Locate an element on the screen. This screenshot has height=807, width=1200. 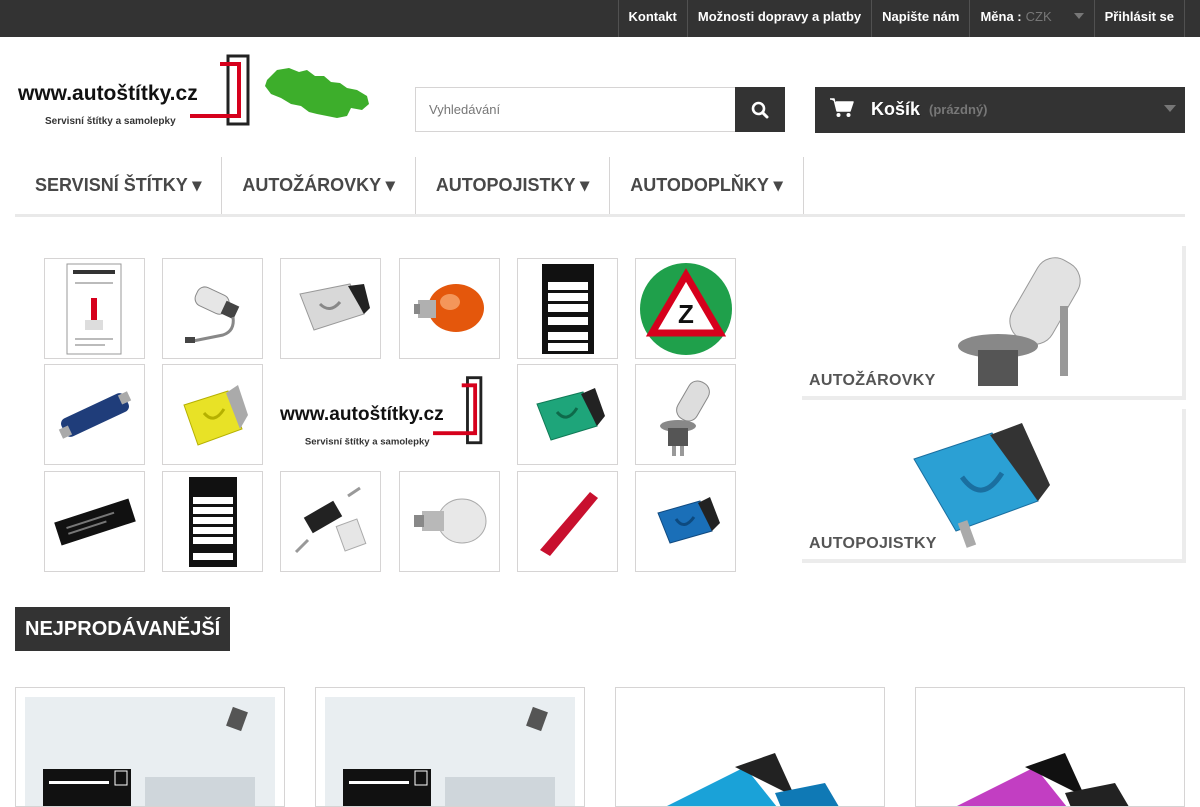
search-bar is located at coordinates (600, 109).